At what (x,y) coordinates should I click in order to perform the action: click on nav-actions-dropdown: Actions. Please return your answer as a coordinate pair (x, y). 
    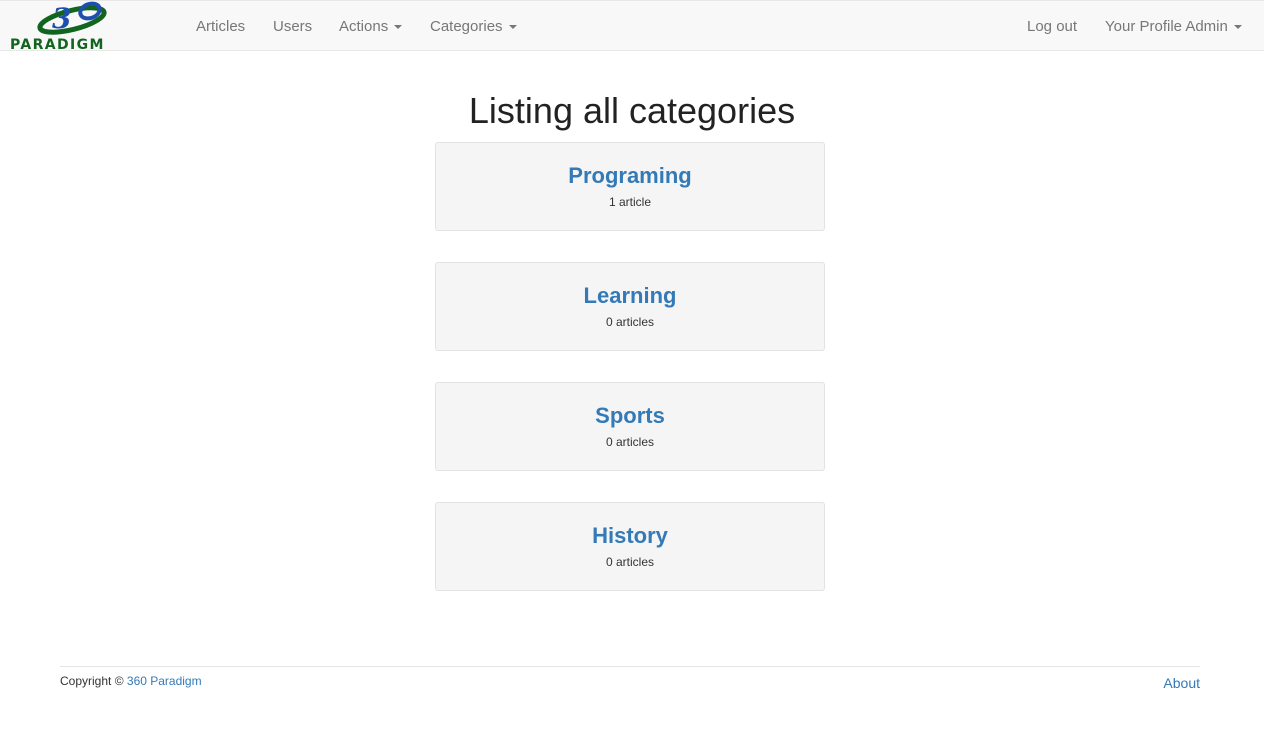
    Looking at the image, I should click on (371, 26).